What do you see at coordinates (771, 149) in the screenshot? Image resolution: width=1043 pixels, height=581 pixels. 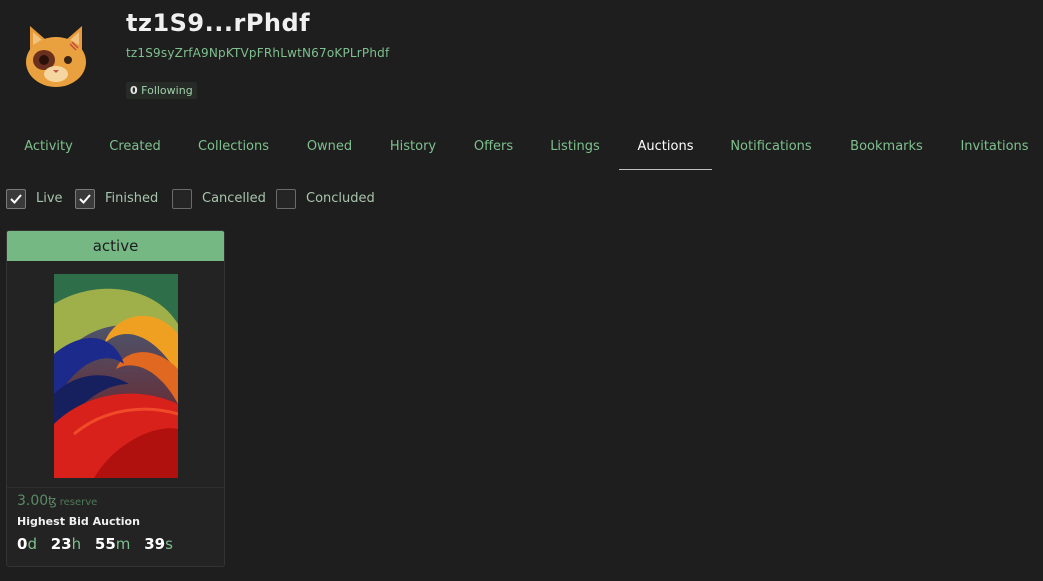 I see `tab-notifications: Notifications` at bounding box center [771, 149].